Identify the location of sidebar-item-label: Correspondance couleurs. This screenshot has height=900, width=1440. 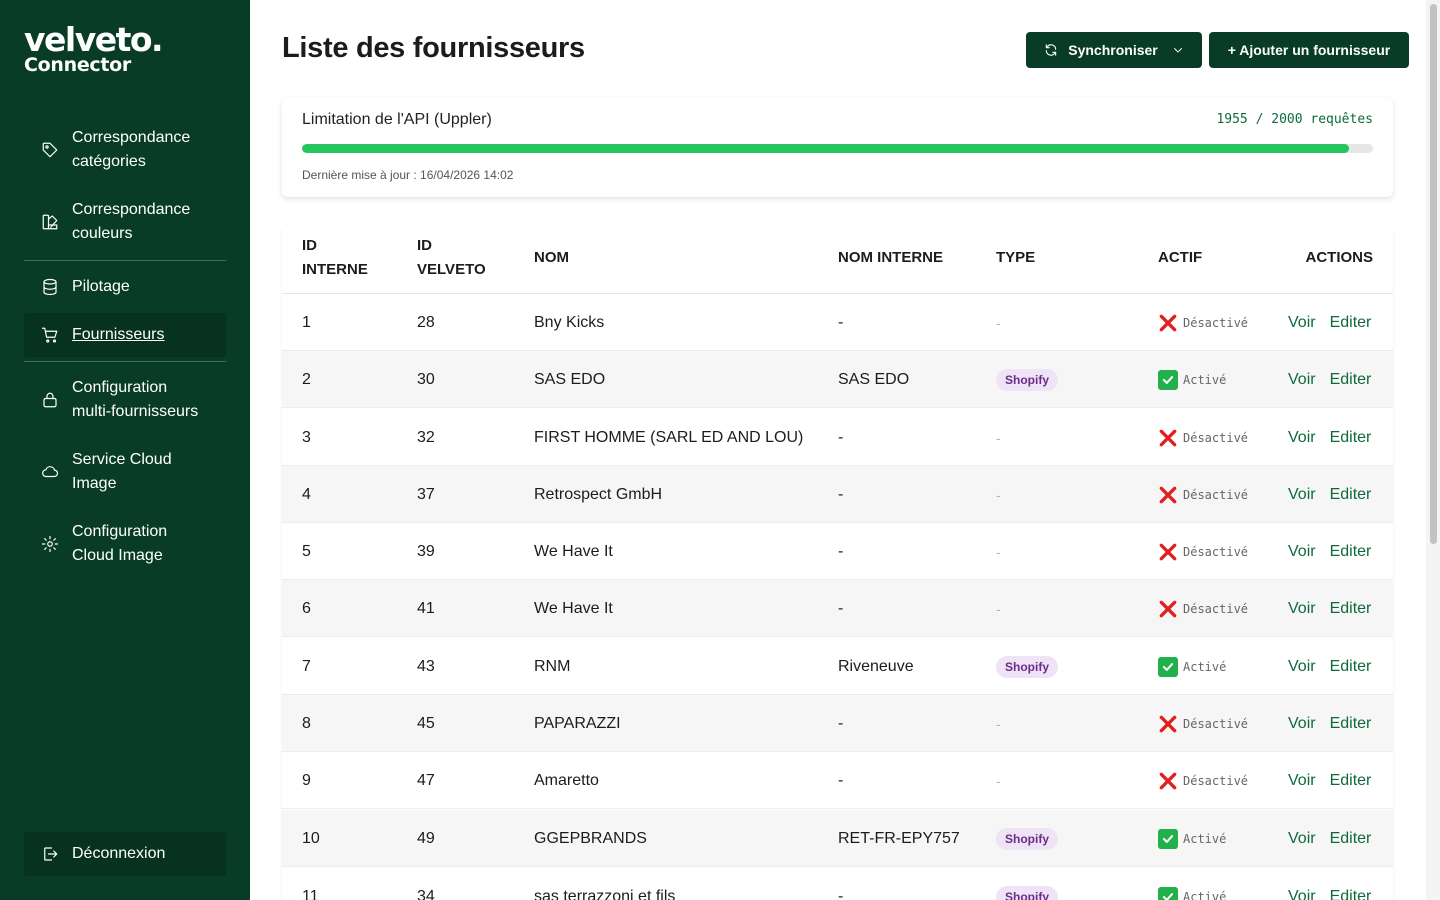
(131, 221).